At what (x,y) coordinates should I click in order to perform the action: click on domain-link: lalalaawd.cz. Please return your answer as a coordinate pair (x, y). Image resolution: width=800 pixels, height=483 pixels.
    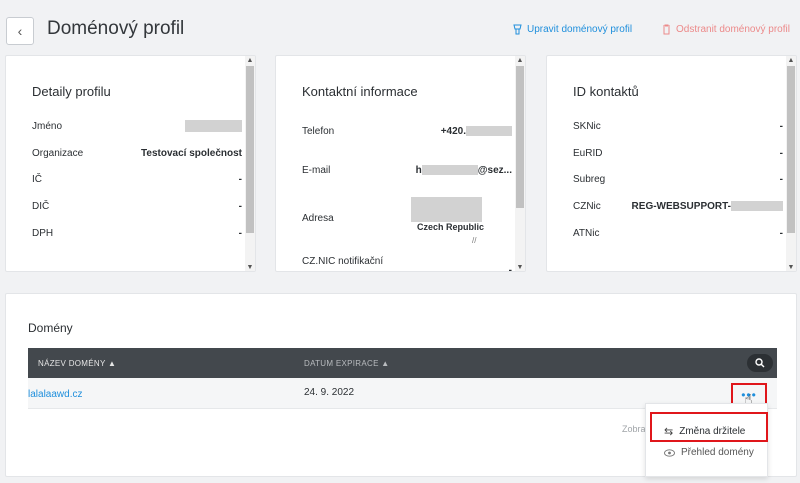
    Looking at the image, I should click on (55, 394).